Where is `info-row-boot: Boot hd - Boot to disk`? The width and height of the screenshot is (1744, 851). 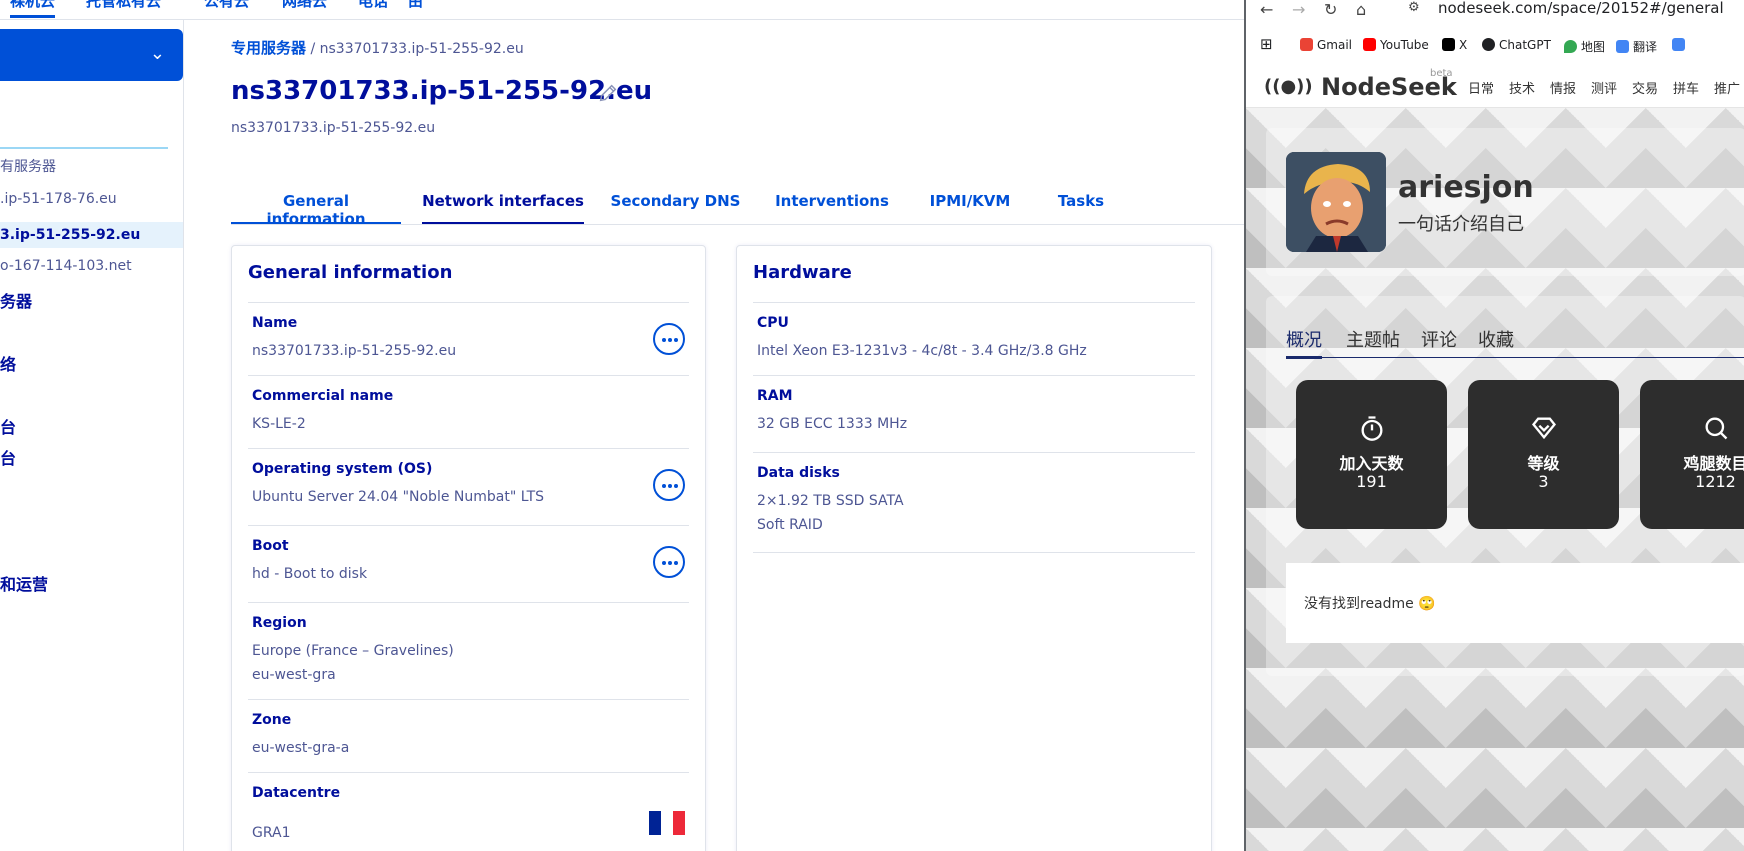
info-row-boot: Boot hd - Boot to disk is located at coordinates (468, 563).